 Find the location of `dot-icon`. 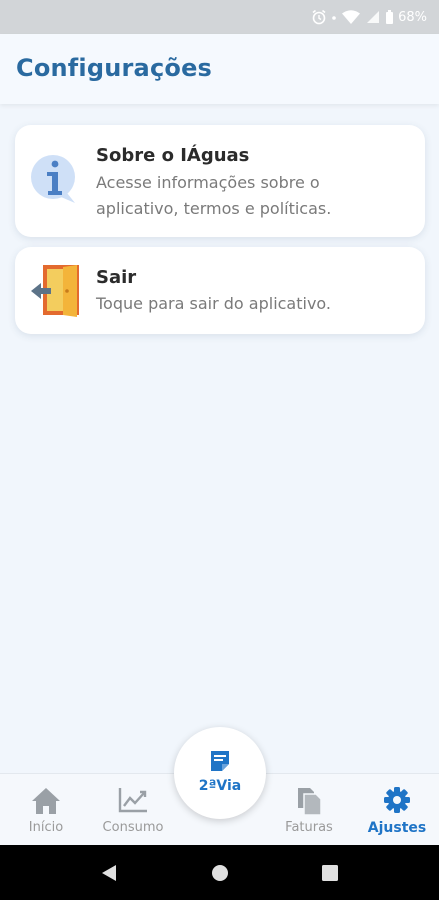

dot-icon is located at coordinates (334, 17).